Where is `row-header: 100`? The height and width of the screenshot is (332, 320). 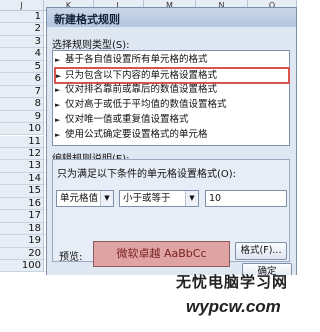 row-header: 100 is located at coordinates (22, 266).